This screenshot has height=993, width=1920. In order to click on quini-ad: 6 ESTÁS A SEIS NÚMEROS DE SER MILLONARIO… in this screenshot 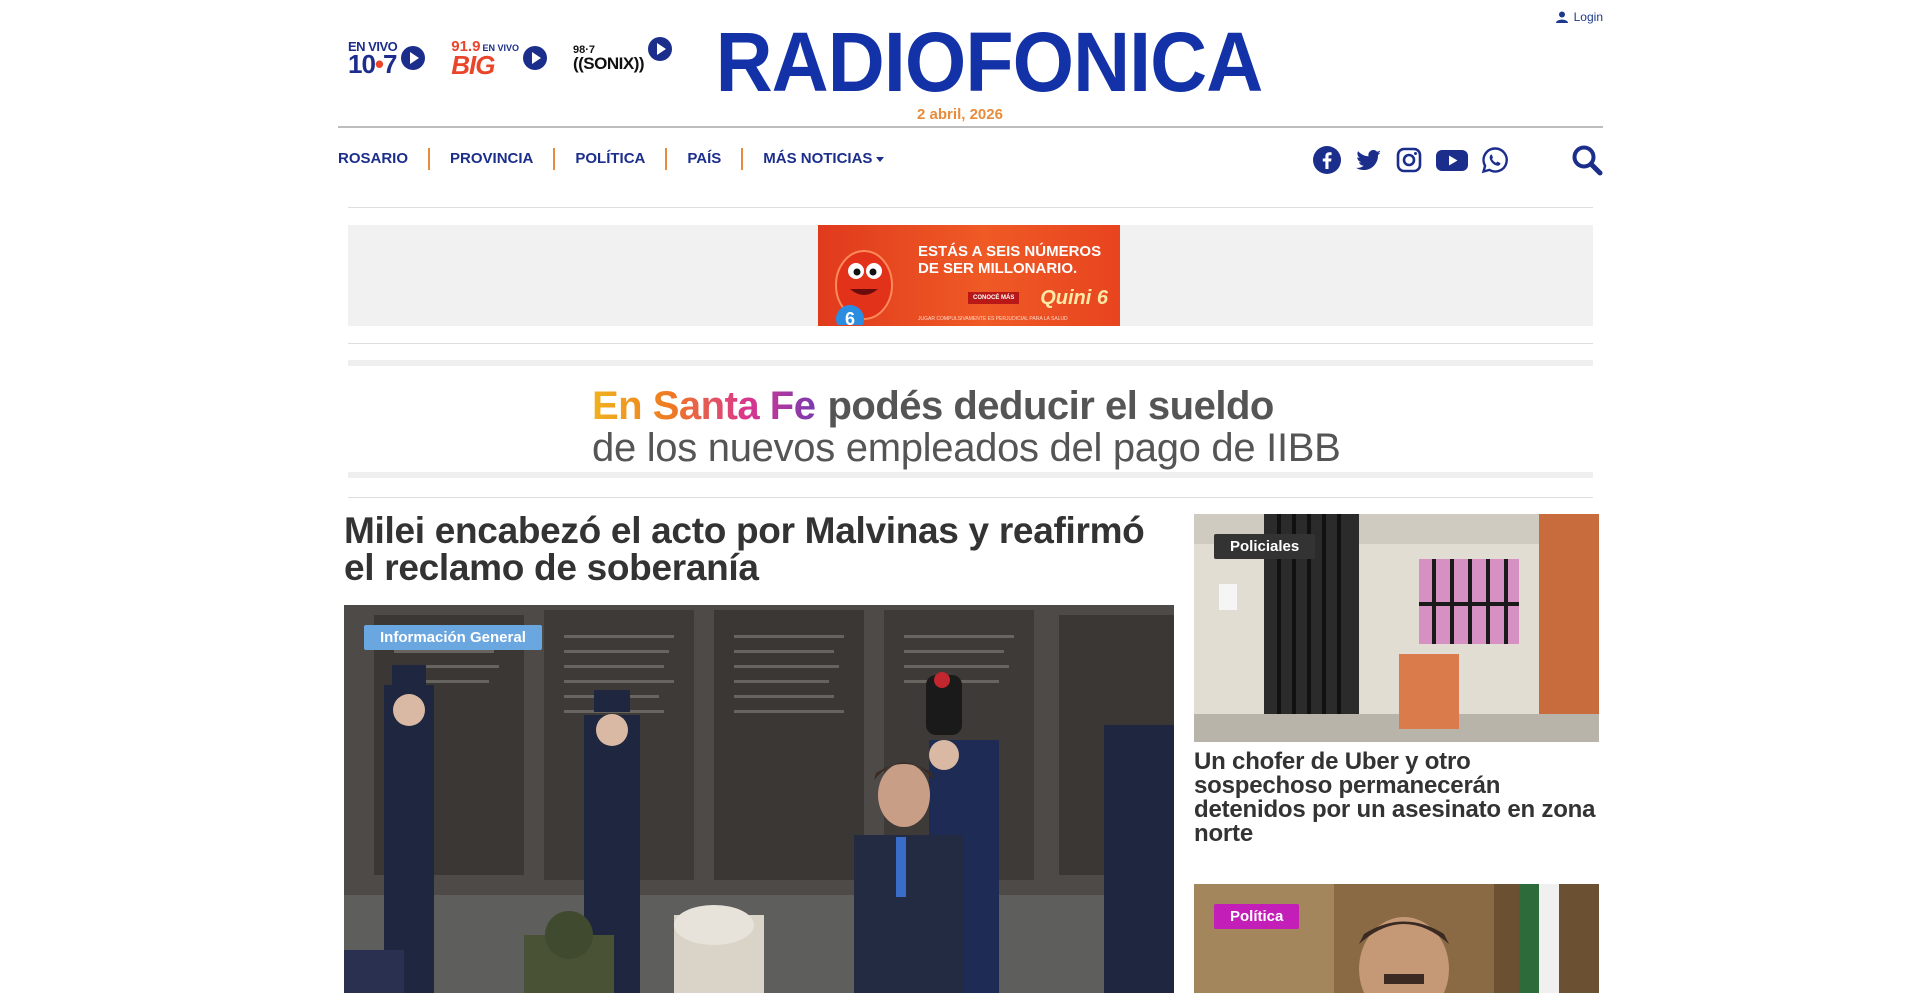, I will do `click(969, 275)`.